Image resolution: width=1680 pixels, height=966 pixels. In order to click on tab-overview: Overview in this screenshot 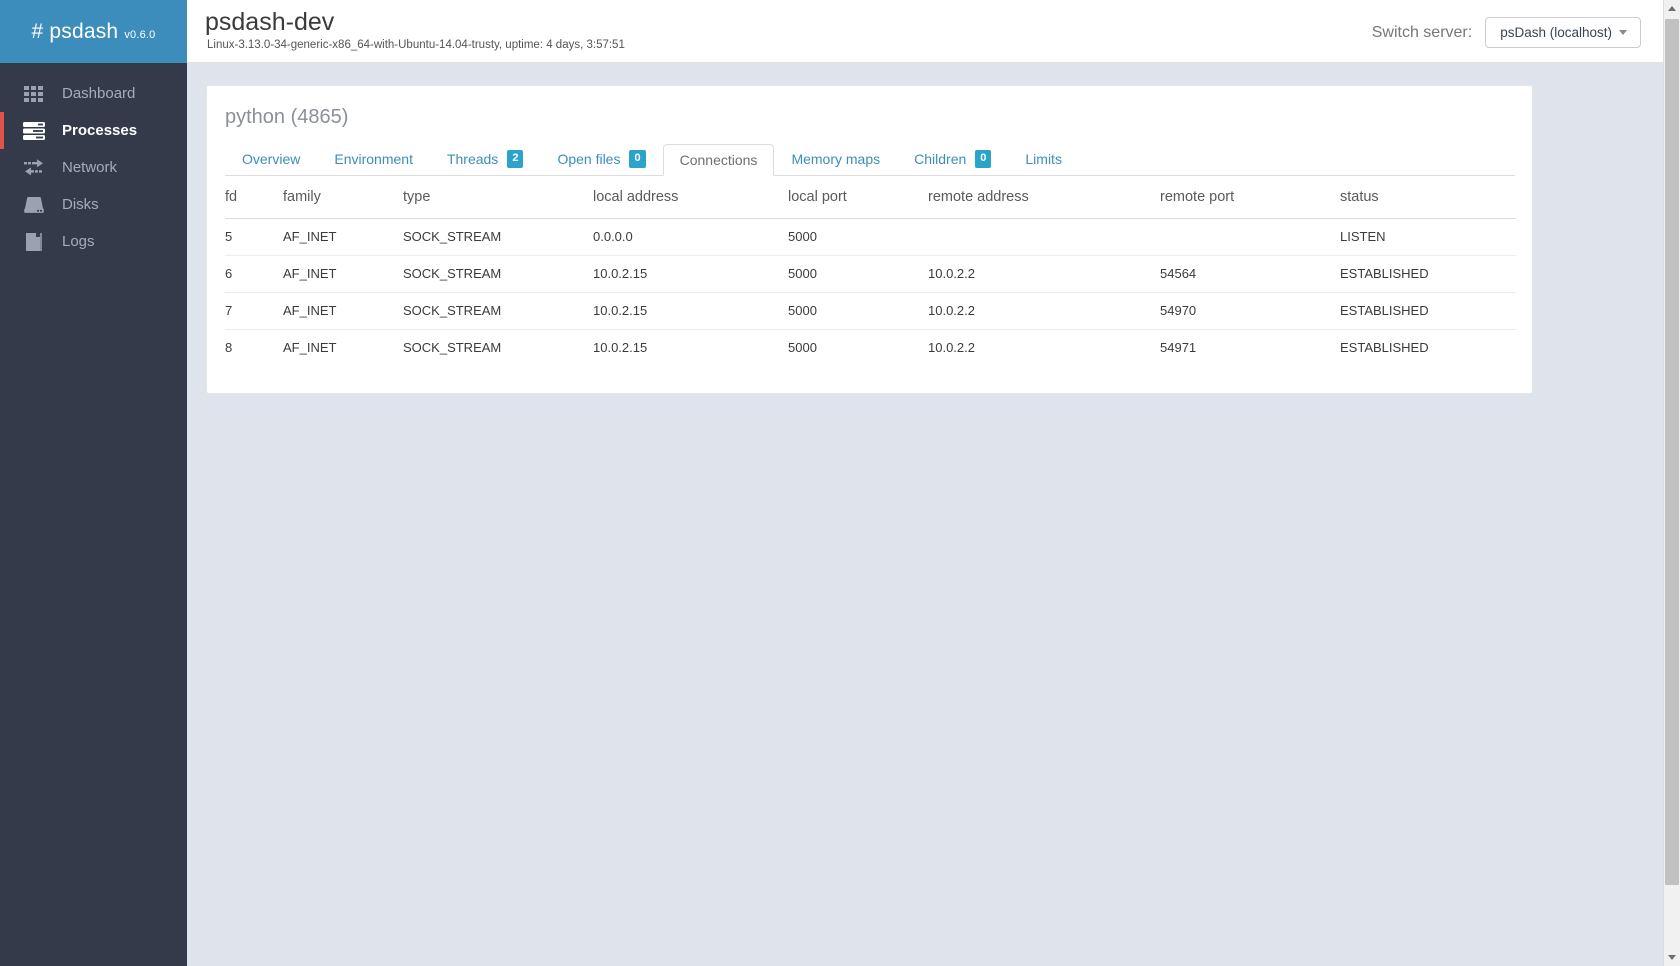, I will do `click(271, 159)`.